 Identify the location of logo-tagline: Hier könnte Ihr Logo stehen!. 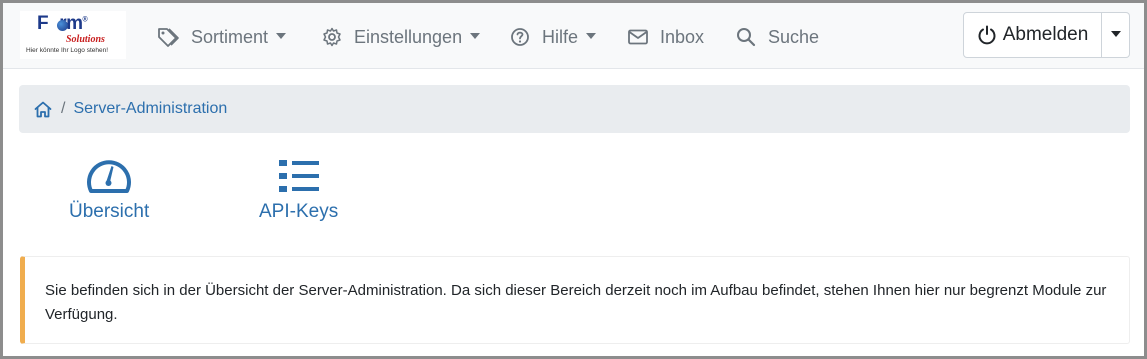
(67, 50).